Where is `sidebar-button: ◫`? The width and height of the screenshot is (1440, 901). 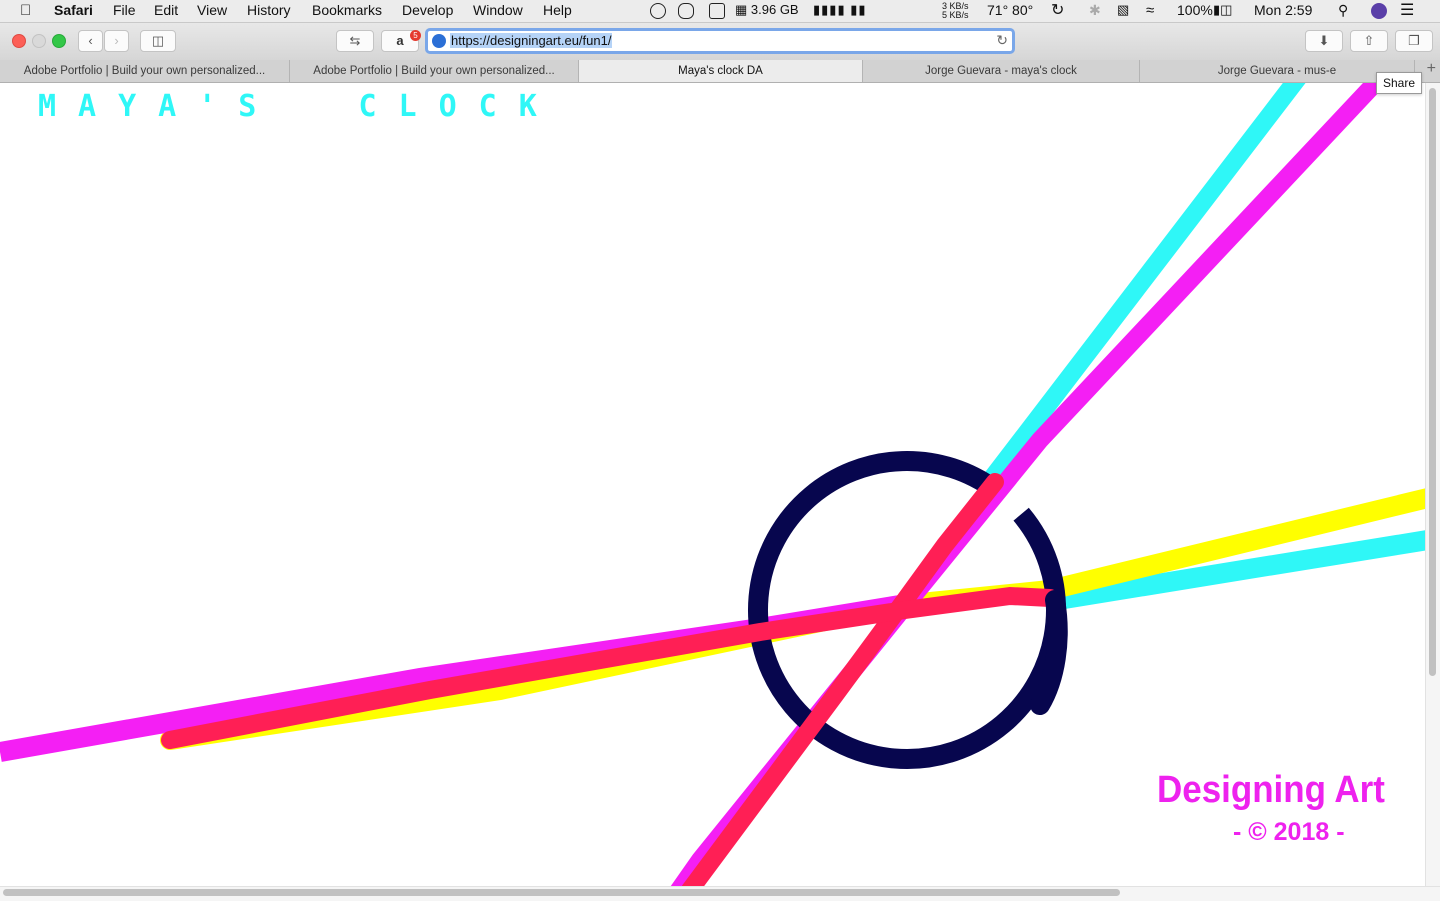
sidebar-button: ◫ is located at coordinates (158, 41).